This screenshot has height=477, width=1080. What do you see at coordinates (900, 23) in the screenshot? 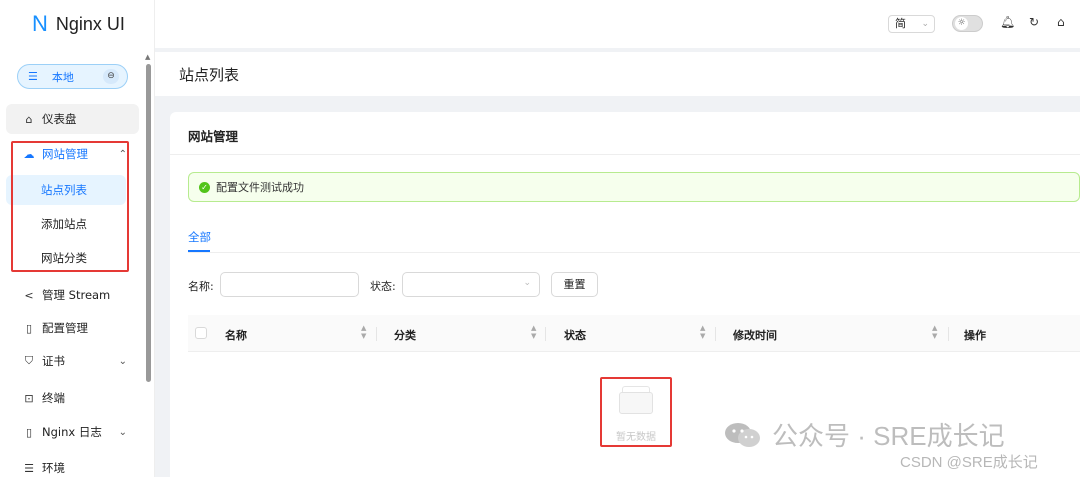
I see `language-value: 简` at bounding box center [900, 23].